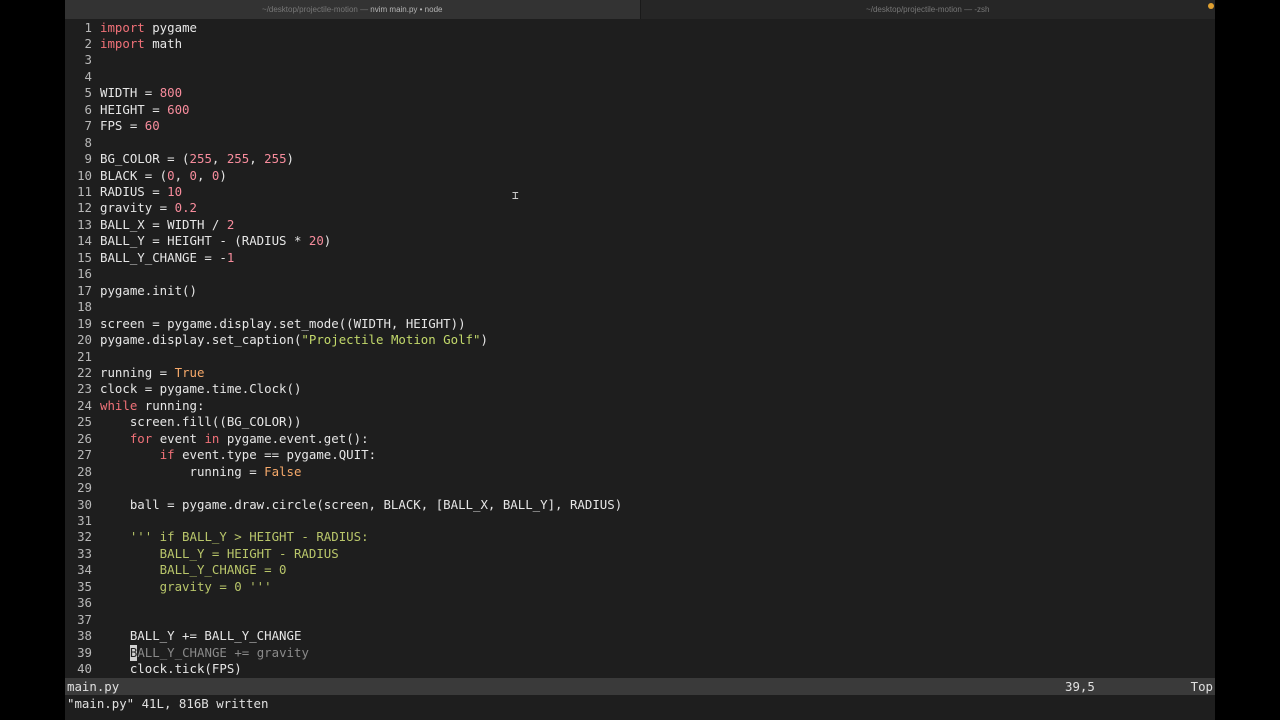  What do you see at coordinates (204, 241) in the screenshot?
I see `code-token: BALL_Y = HEIGHT - (RADIUS *` at bounding box center [204, 241].